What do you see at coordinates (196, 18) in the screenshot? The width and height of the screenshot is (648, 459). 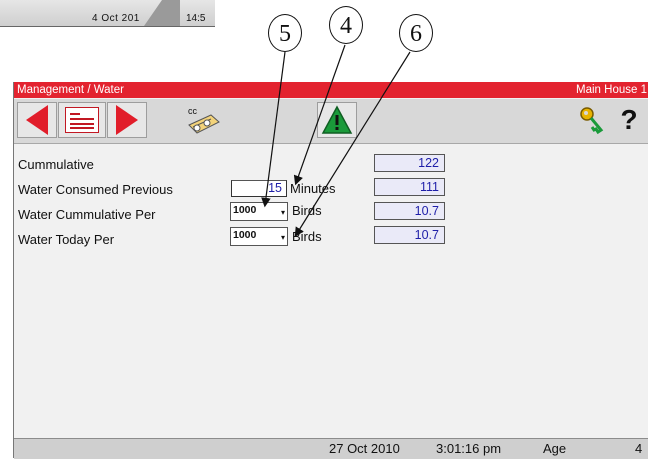 I see `top-time: 14:5` at bounding box center [196, 18].